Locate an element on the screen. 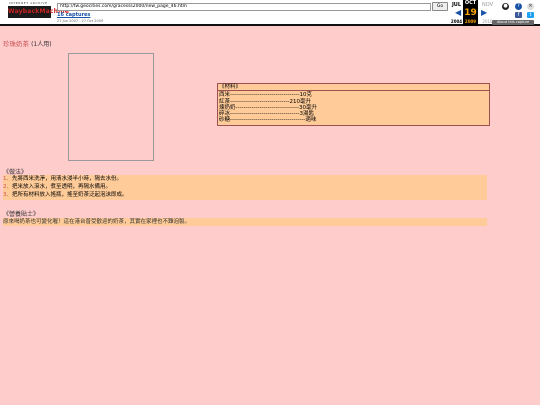  internet-archive-label: INTERNET ARCHIVE is located at coordinates (28, 3).